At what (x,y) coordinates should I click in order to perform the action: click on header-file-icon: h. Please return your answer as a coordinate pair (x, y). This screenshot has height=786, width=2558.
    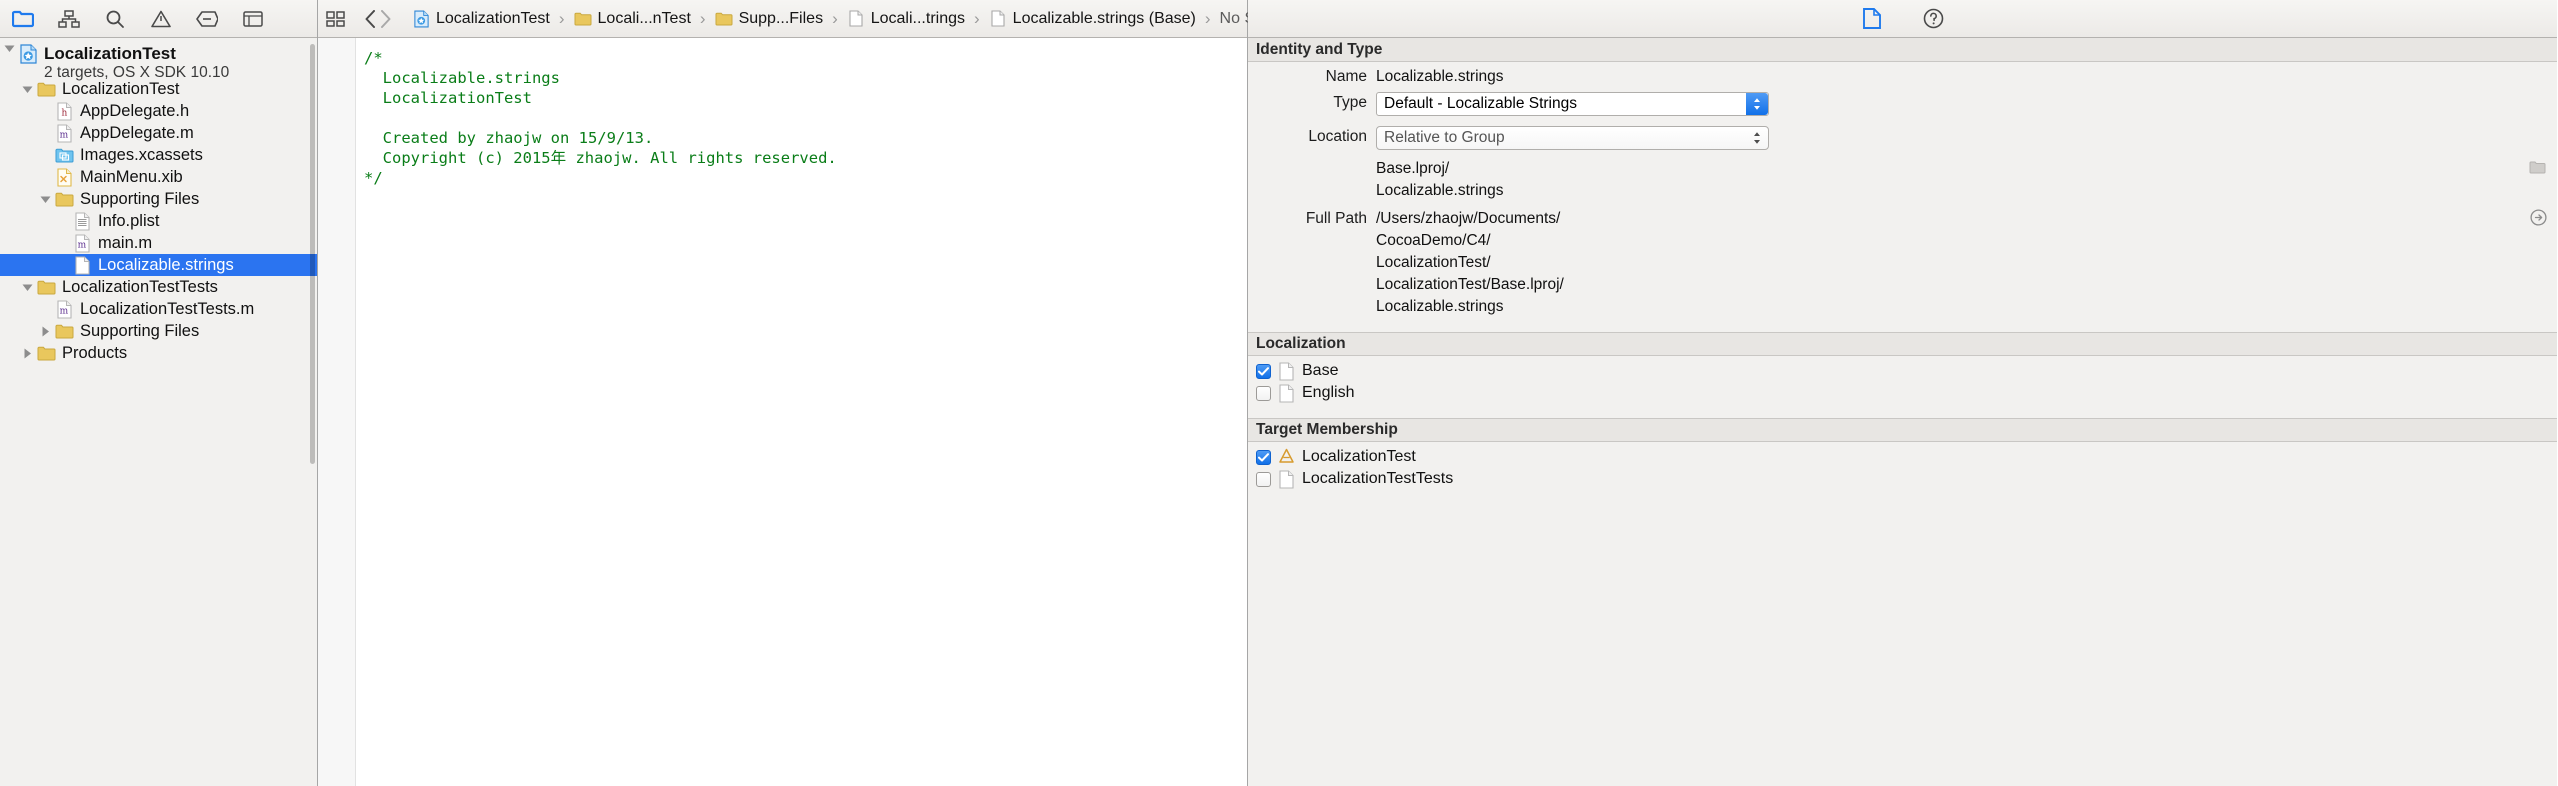
    Looking at the image, I should click on (64, 111).